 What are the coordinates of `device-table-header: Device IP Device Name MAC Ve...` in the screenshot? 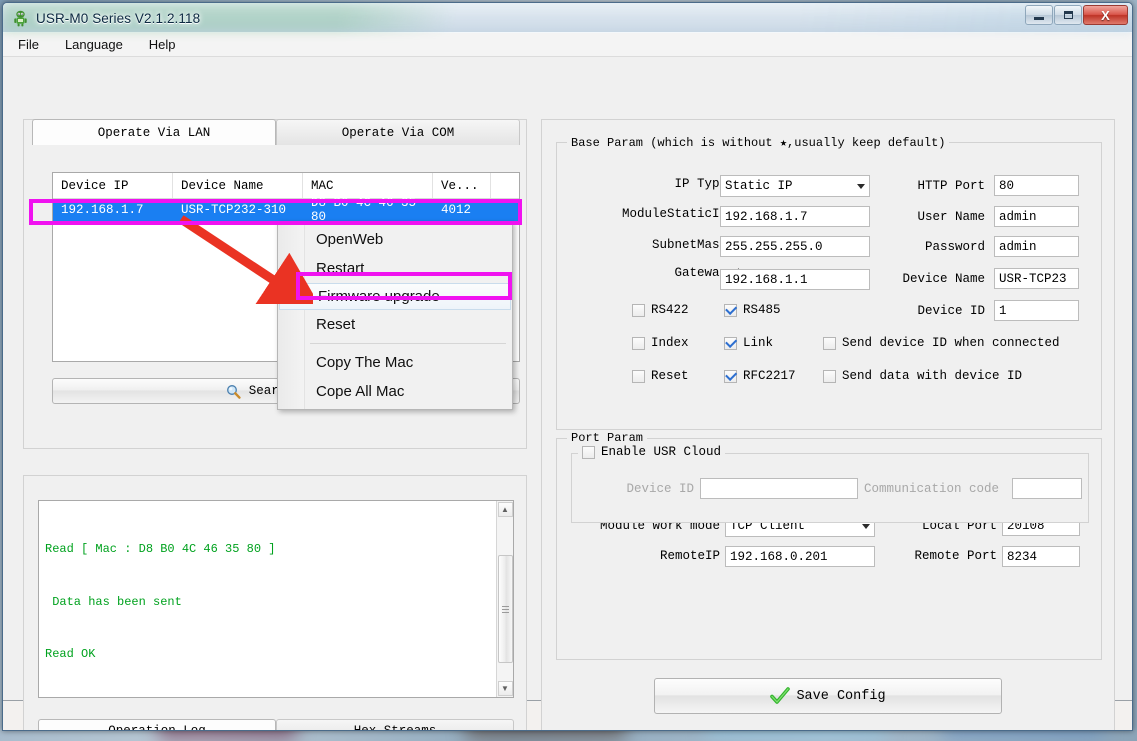 It's located at (286, 186).